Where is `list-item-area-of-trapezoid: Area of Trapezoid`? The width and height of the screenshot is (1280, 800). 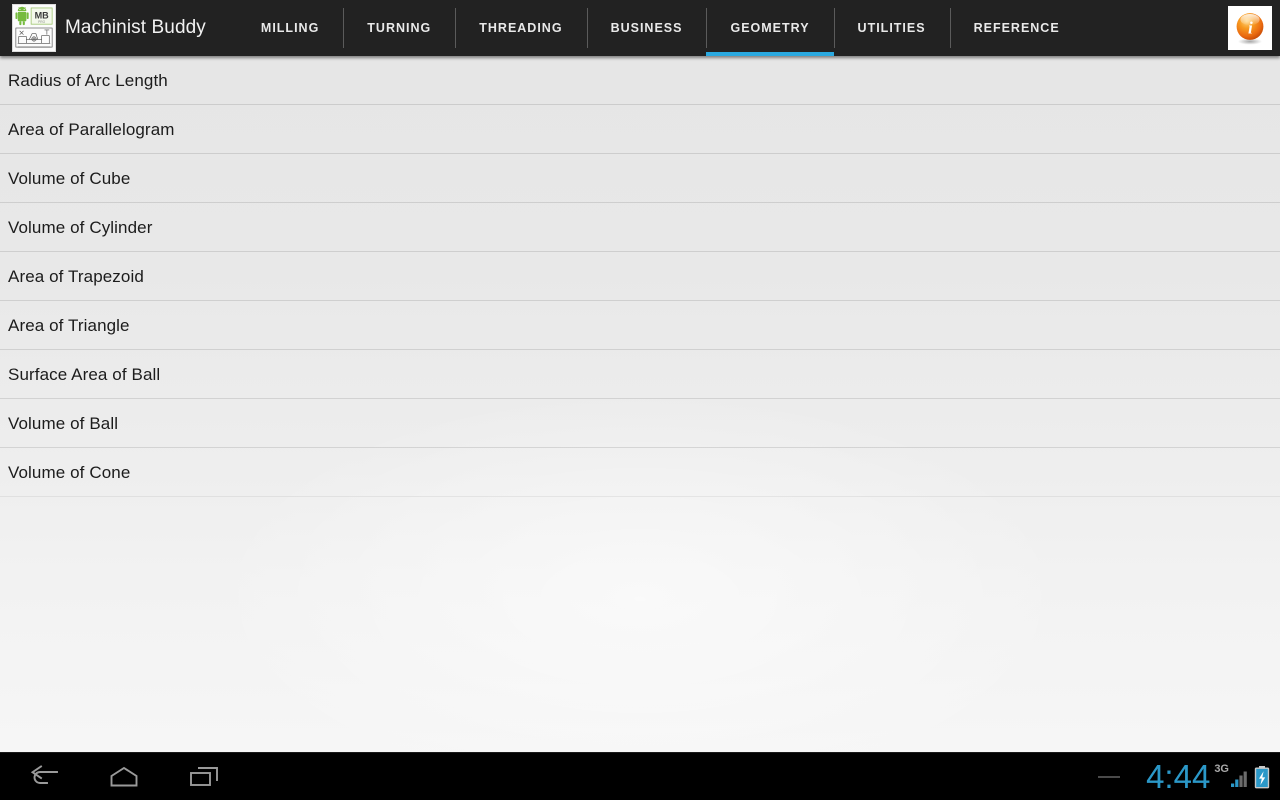
list-item-area-of-trapezoid: Area of Trapezoid is located at coordinates (640, 276).